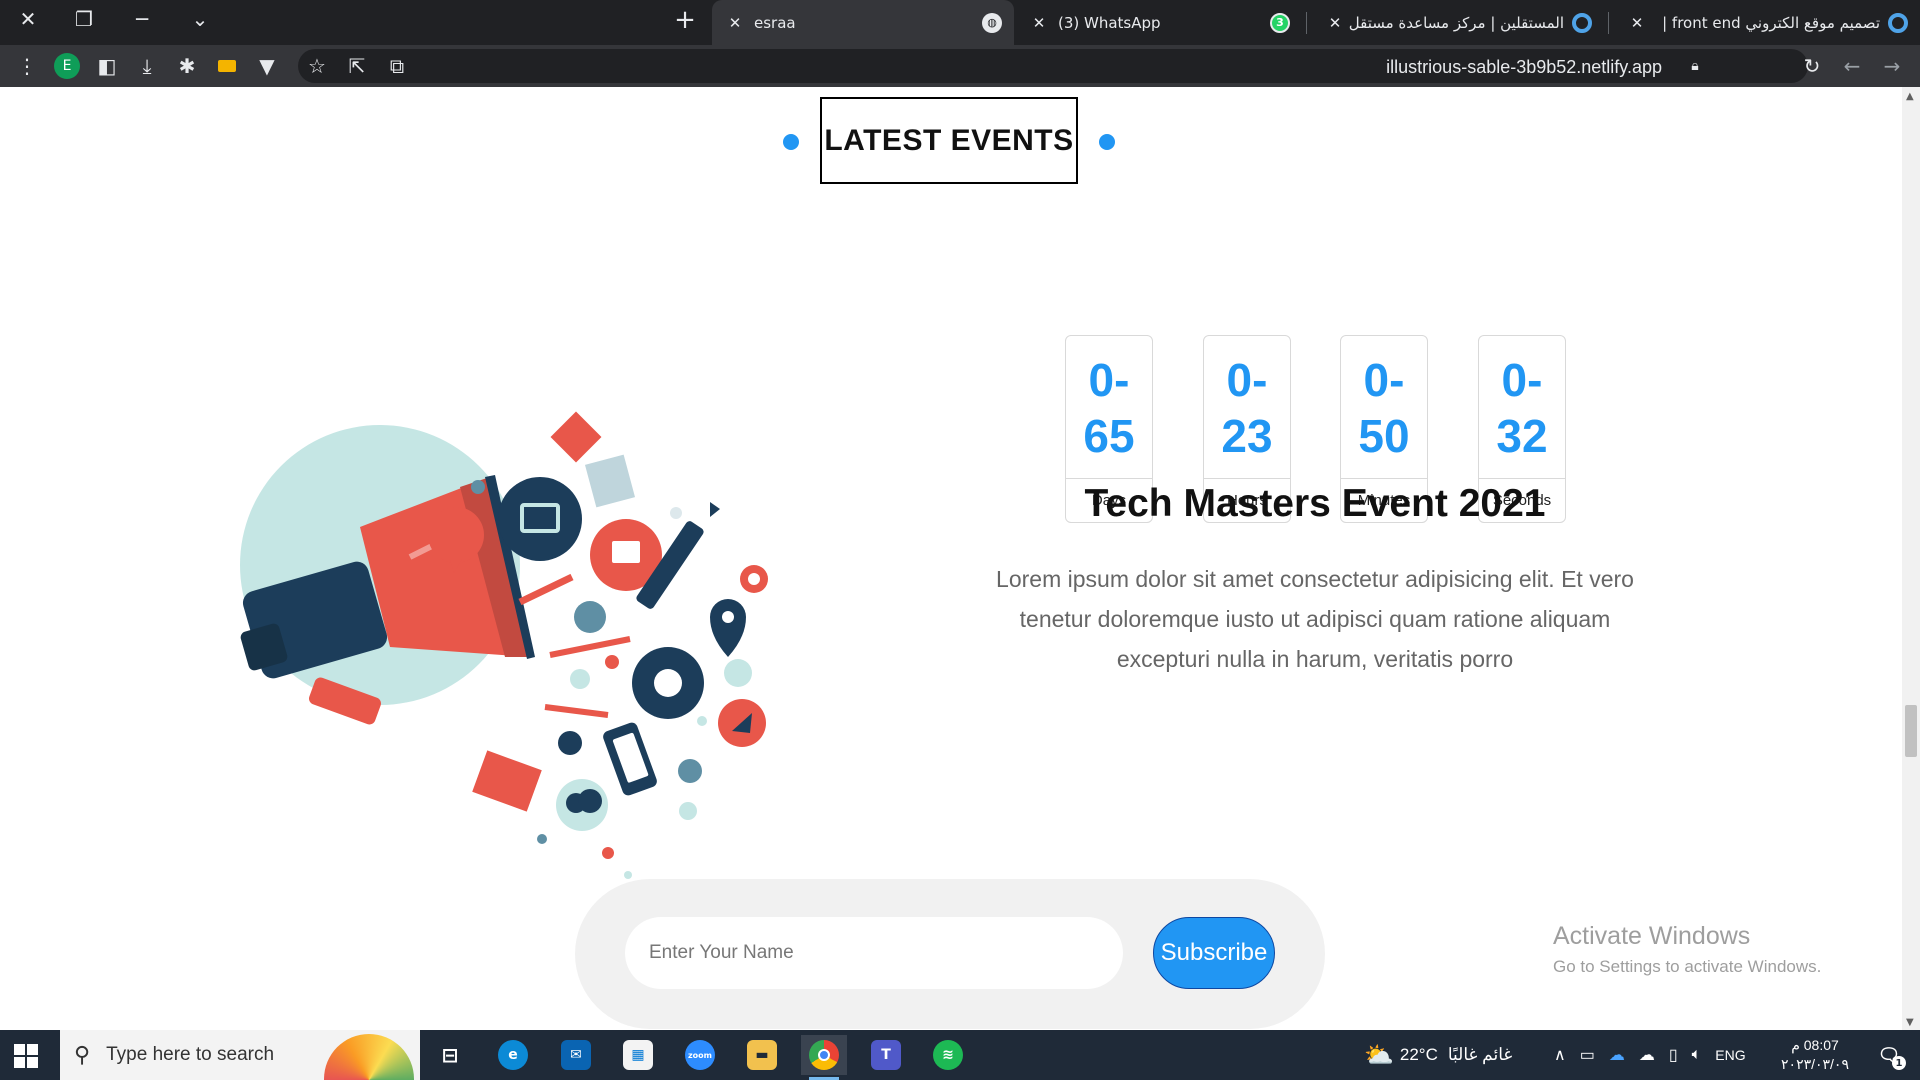 The height and width of the screenshot is (1080, 1920). I want to click on close-window-button: ✕, so click(28, 19).